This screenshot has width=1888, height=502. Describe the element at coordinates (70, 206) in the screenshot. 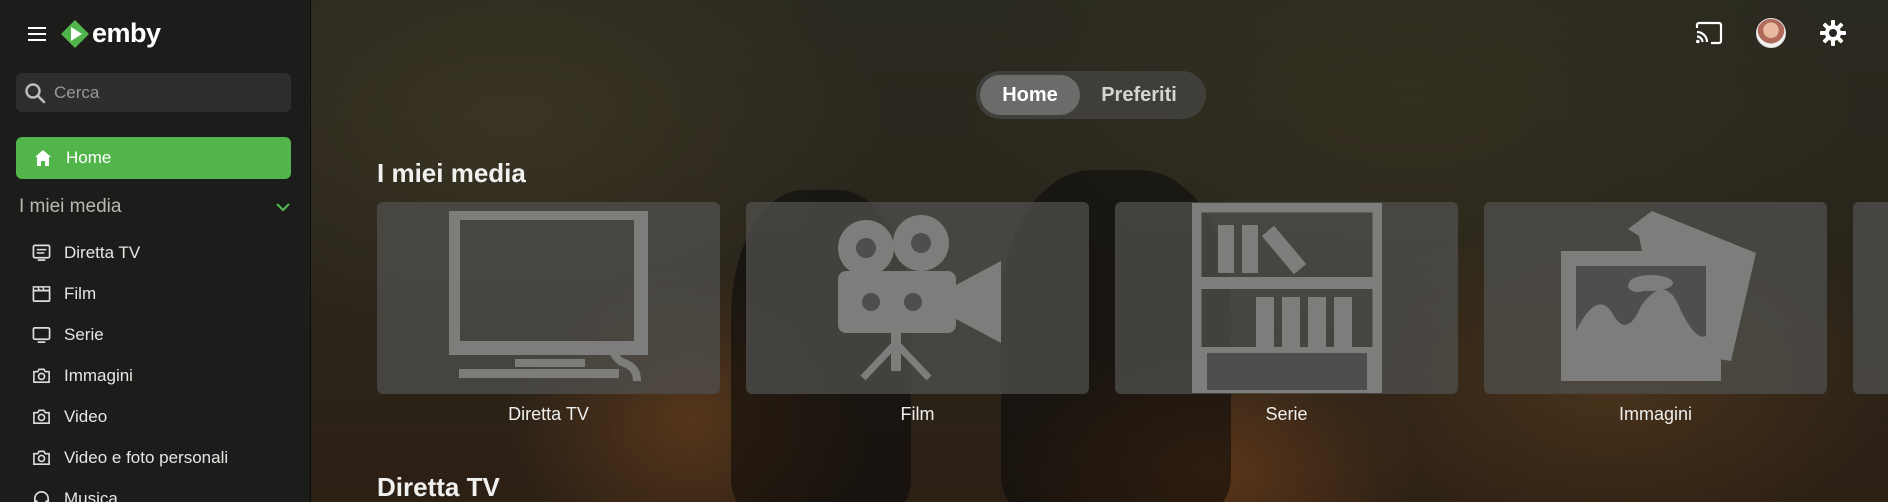

I see `sidebar-section-title: I miei media` at that location.